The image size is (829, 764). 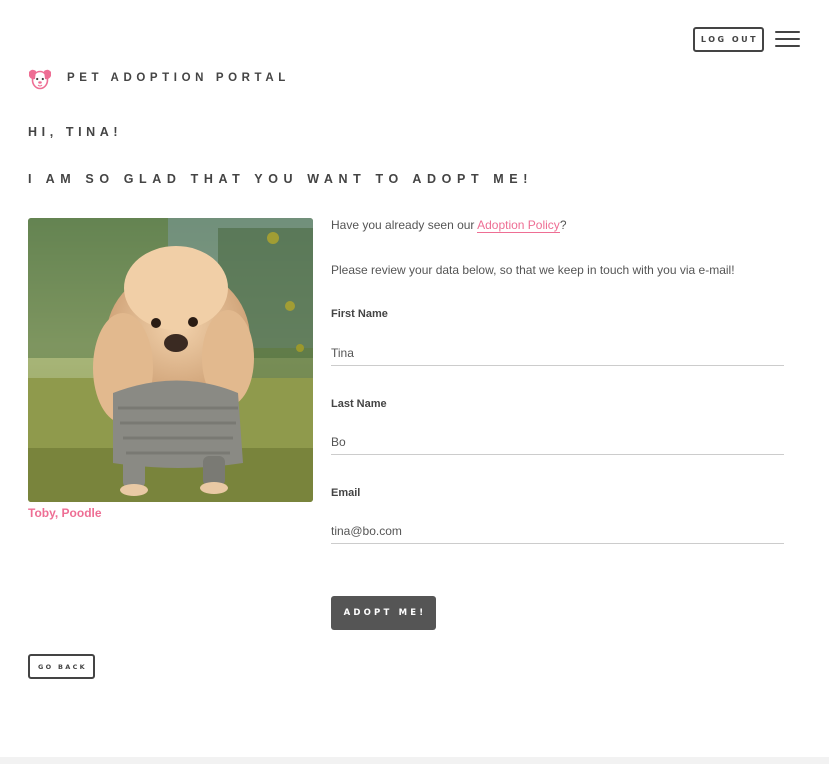 What do you see at coordinates (557, 531) in the screenshot?
I see `email-field` at bounding box center [557, 531].